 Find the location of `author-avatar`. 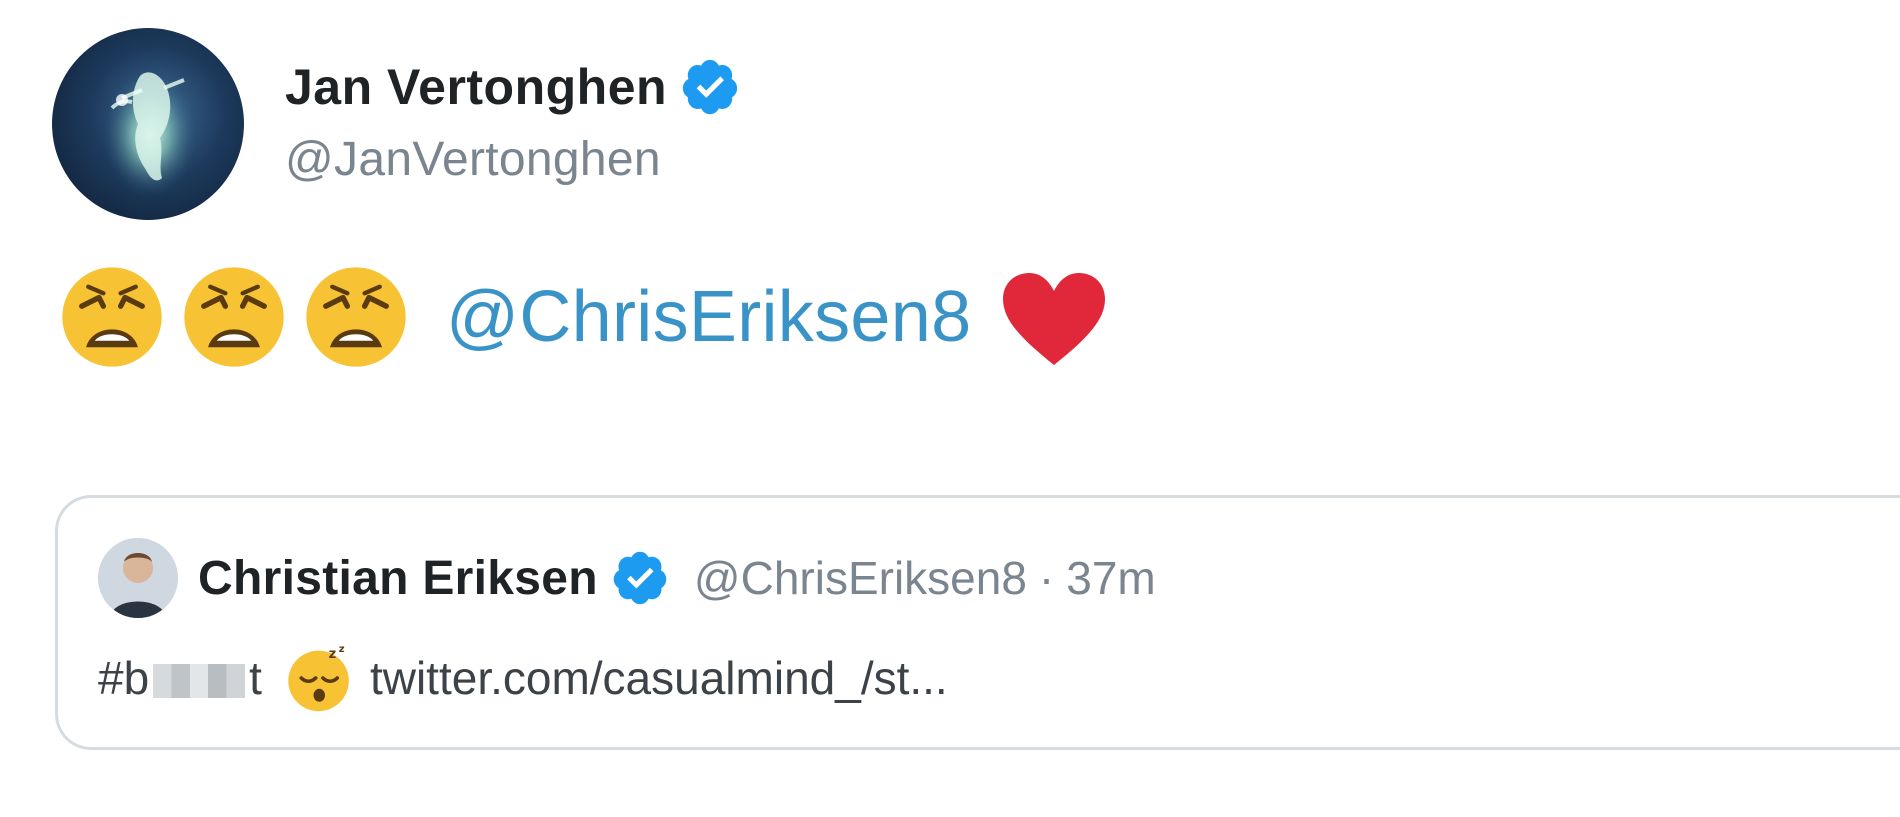

author-avatar is located at coordinates (148, 124).